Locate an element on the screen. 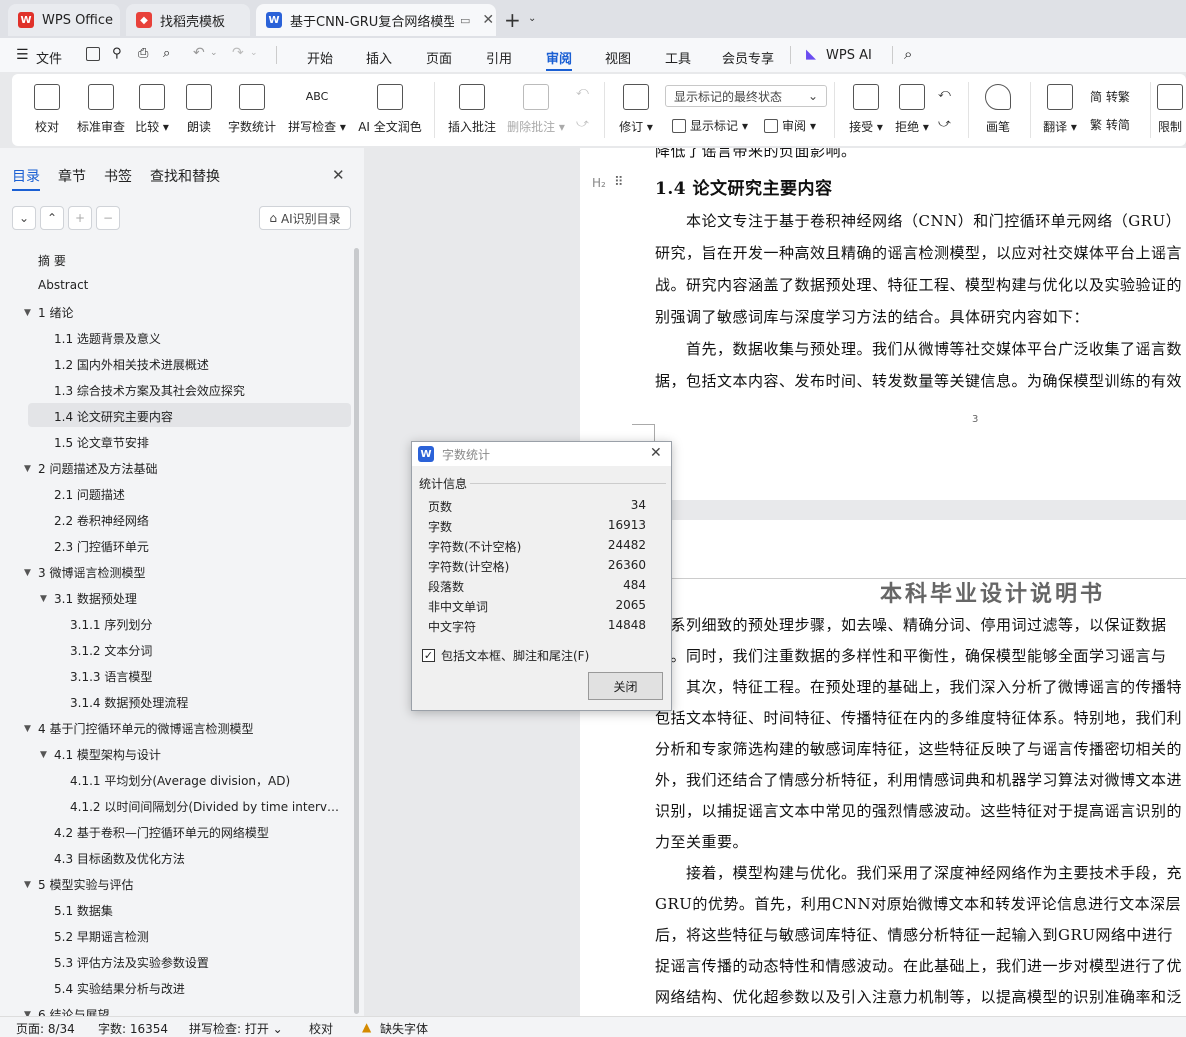 Image resolution: width=1186 pixels, height=1037 pixels. menu-page: 页面 is located at coordinates (439, 57).